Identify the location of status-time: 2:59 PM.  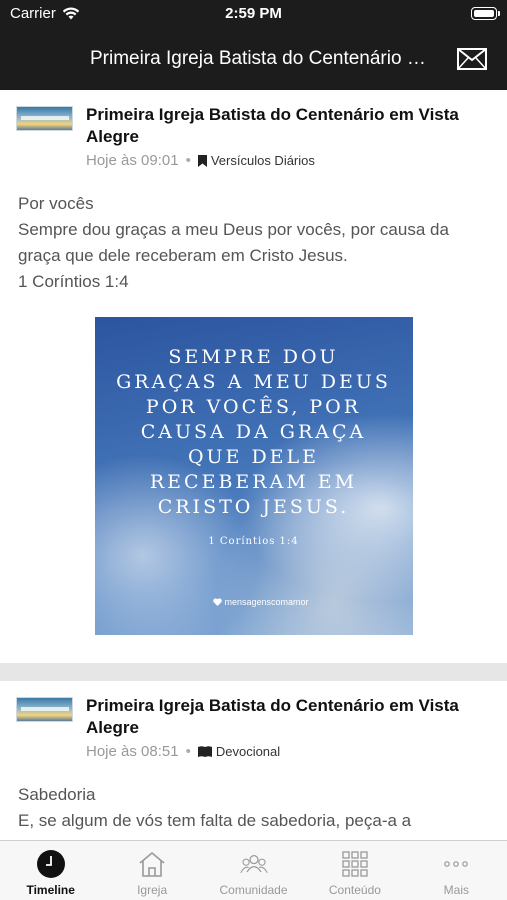
(253, 13).